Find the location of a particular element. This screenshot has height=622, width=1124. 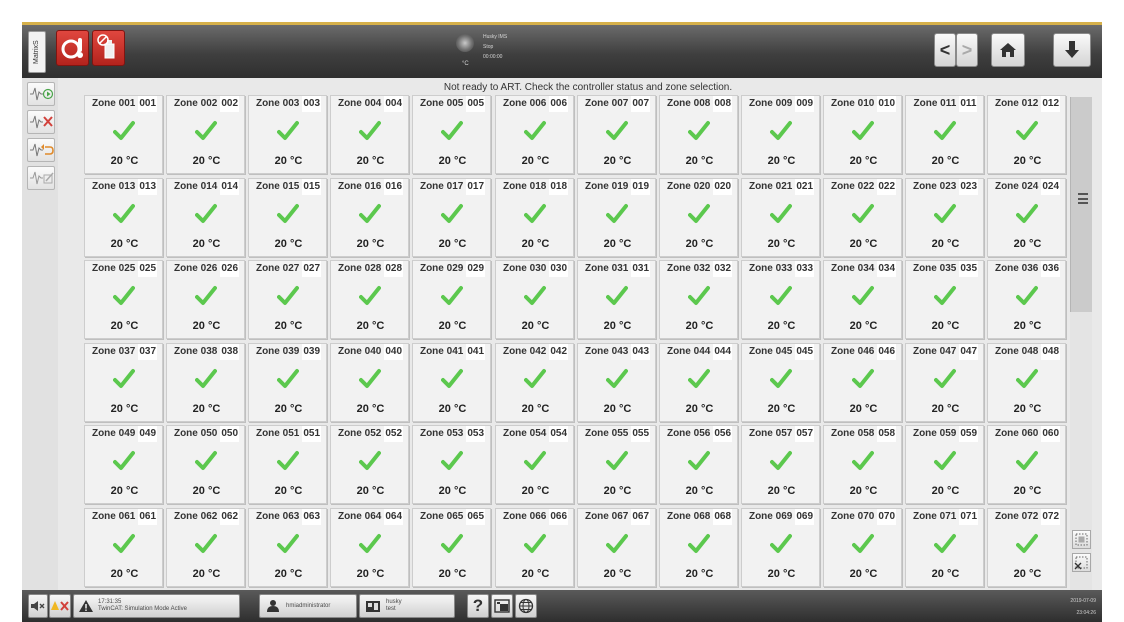

zone-tile: Zone 024 024 20 °C is located at coordinates (1026, 217).